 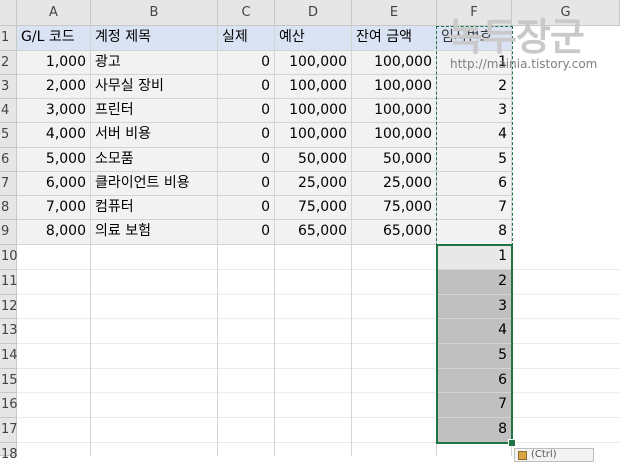 What do you see at coordinates (154, 208) in the screenshot?
I see `cell-account: 컴퓨터` at bounding box center [154, 208].